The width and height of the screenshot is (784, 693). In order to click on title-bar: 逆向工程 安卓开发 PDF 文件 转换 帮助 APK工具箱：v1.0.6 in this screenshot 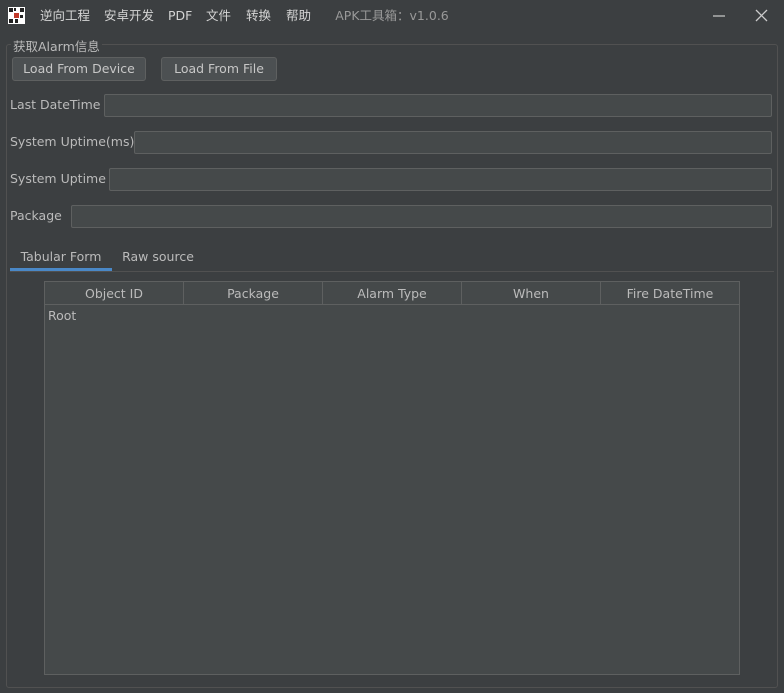, I will do `click(392, 16)`.